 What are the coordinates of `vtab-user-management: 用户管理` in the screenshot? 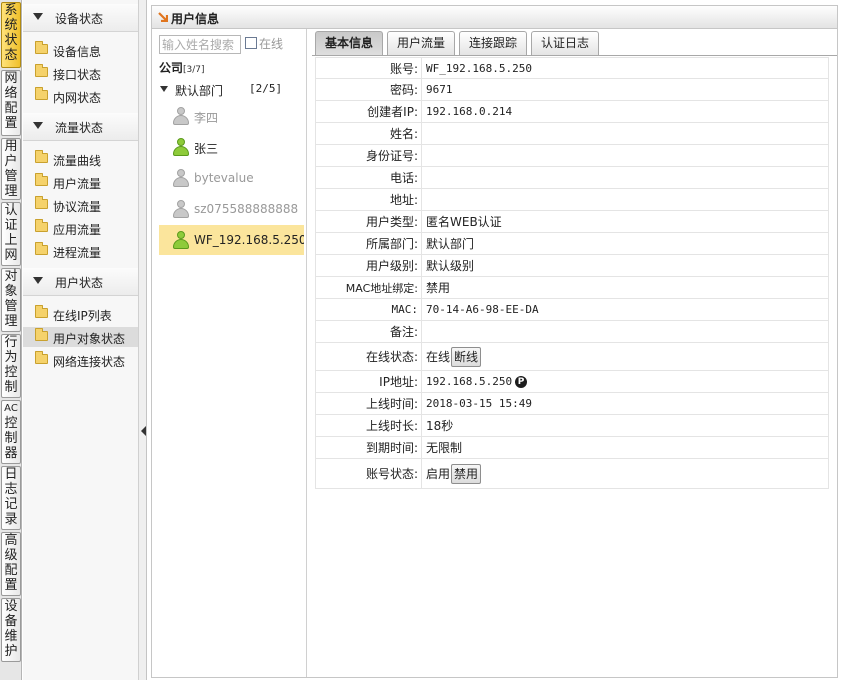 It's located at (11, 169).